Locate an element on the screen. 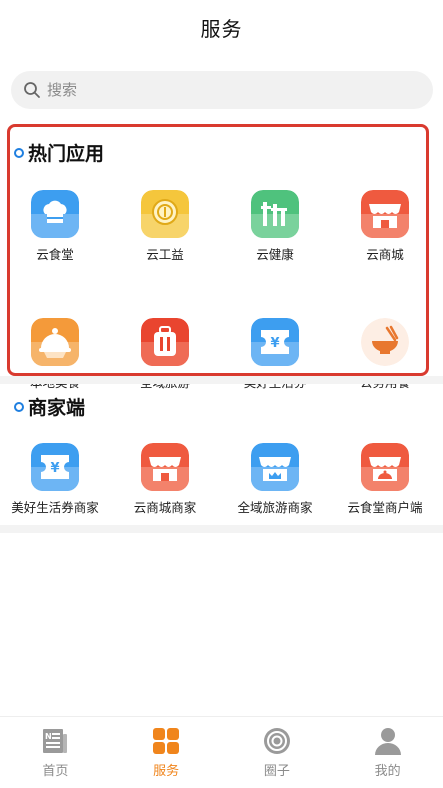 Image resolution: width=443 pixels, height=788 pixels. header: 服务 is located at coordinates (221, 27).